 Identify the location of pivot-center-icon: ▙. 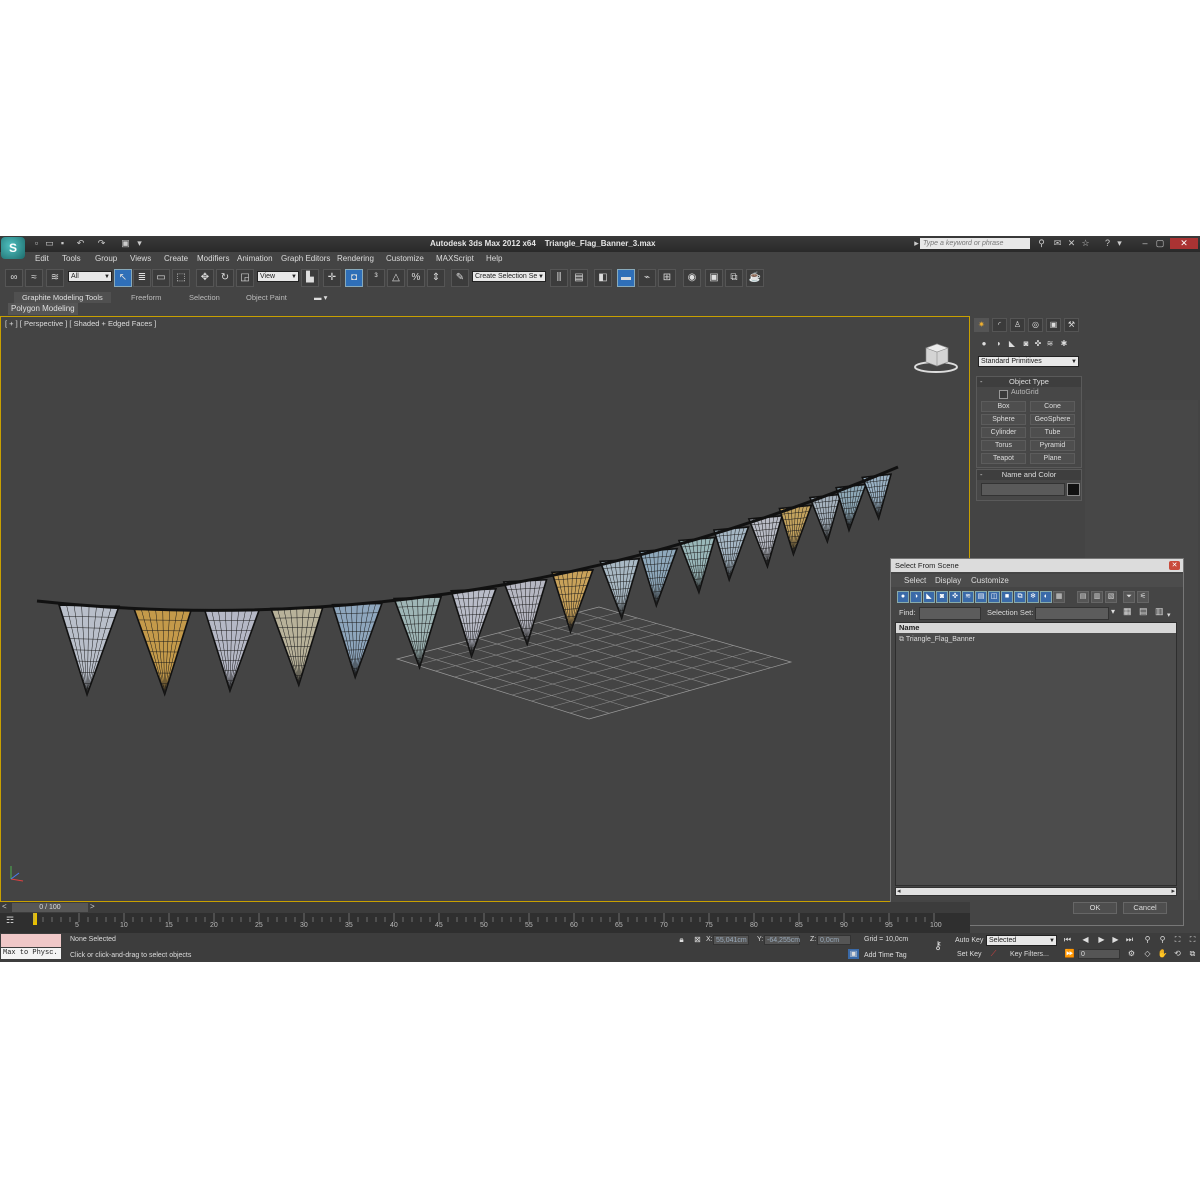
(310, 278).